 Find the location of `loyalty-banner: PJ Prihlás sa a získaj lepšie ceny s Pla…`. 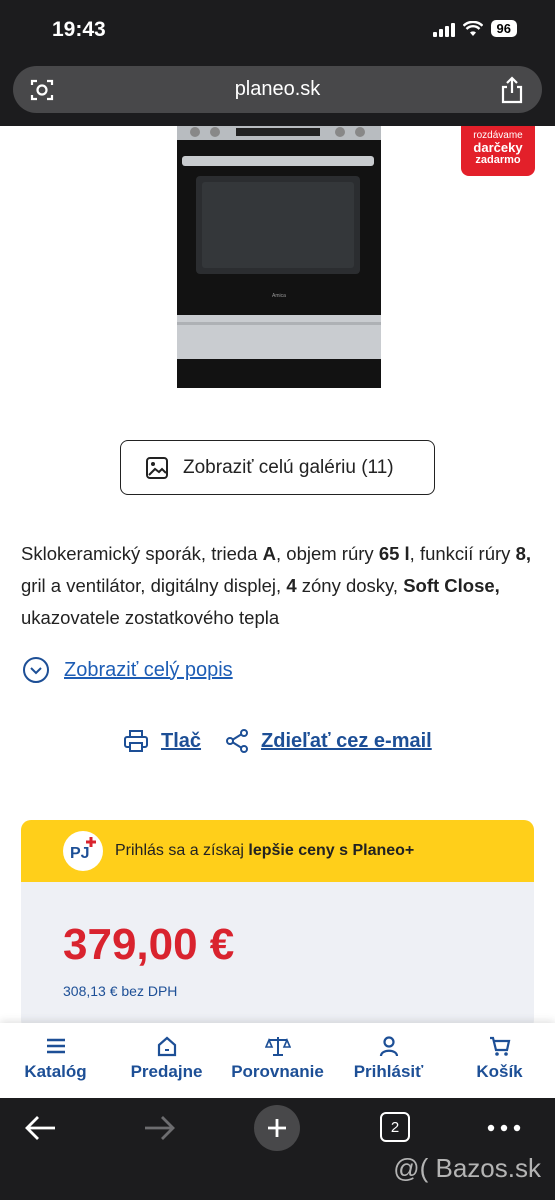

loyalty-banner: PJ Prihlás sa a získaj lepšie ceny s Pla… is located at coordinates (277, 851).